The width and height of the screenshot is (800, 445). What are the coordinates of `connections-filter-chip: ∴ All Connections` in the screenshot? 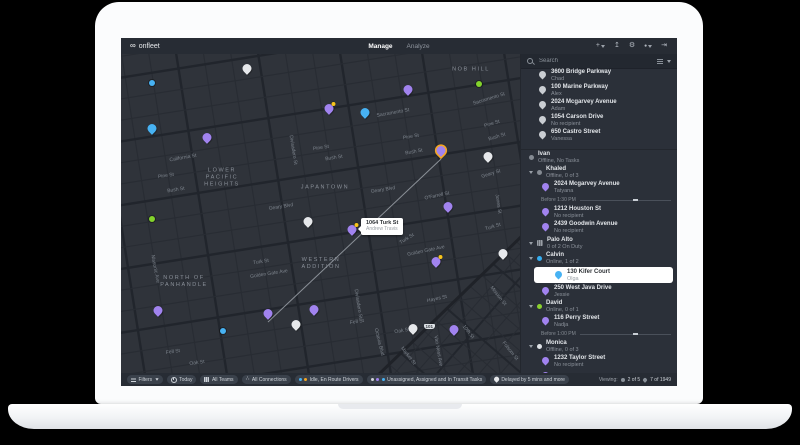 It's located at (266, 379).